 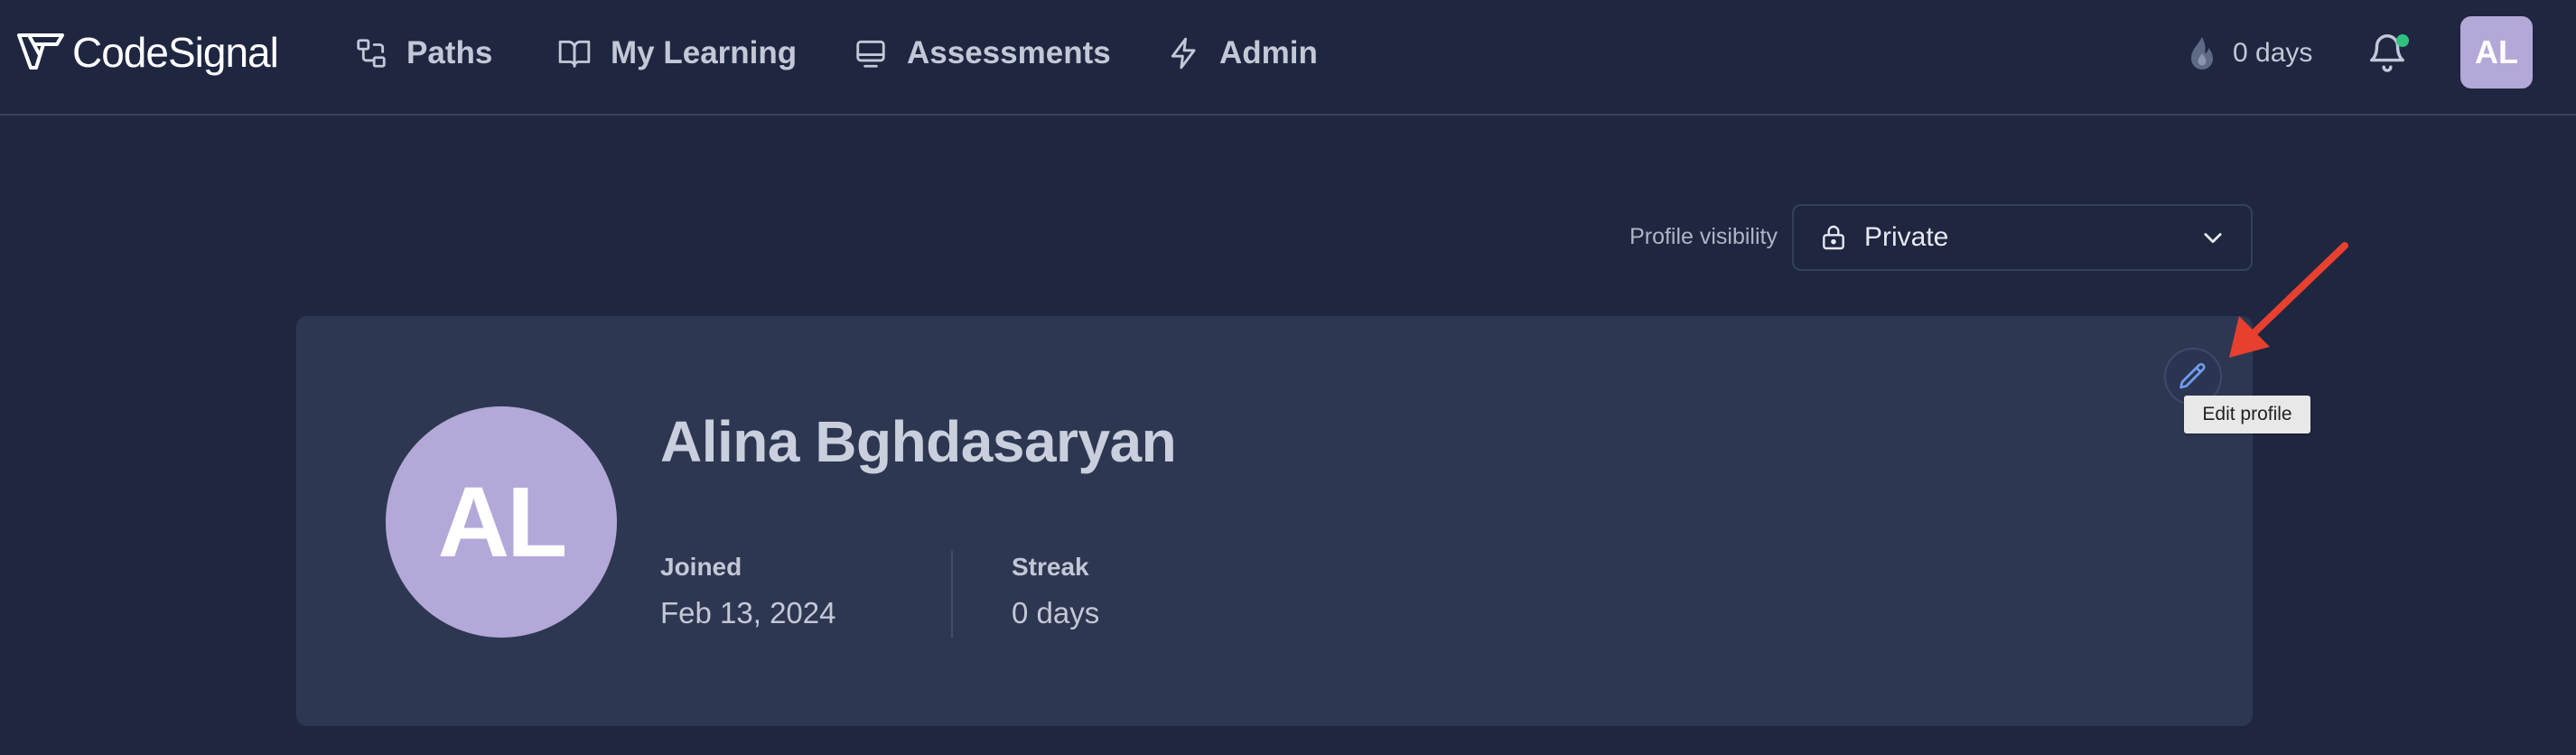 I want to click on book-icon, so click(x=574, y=54).